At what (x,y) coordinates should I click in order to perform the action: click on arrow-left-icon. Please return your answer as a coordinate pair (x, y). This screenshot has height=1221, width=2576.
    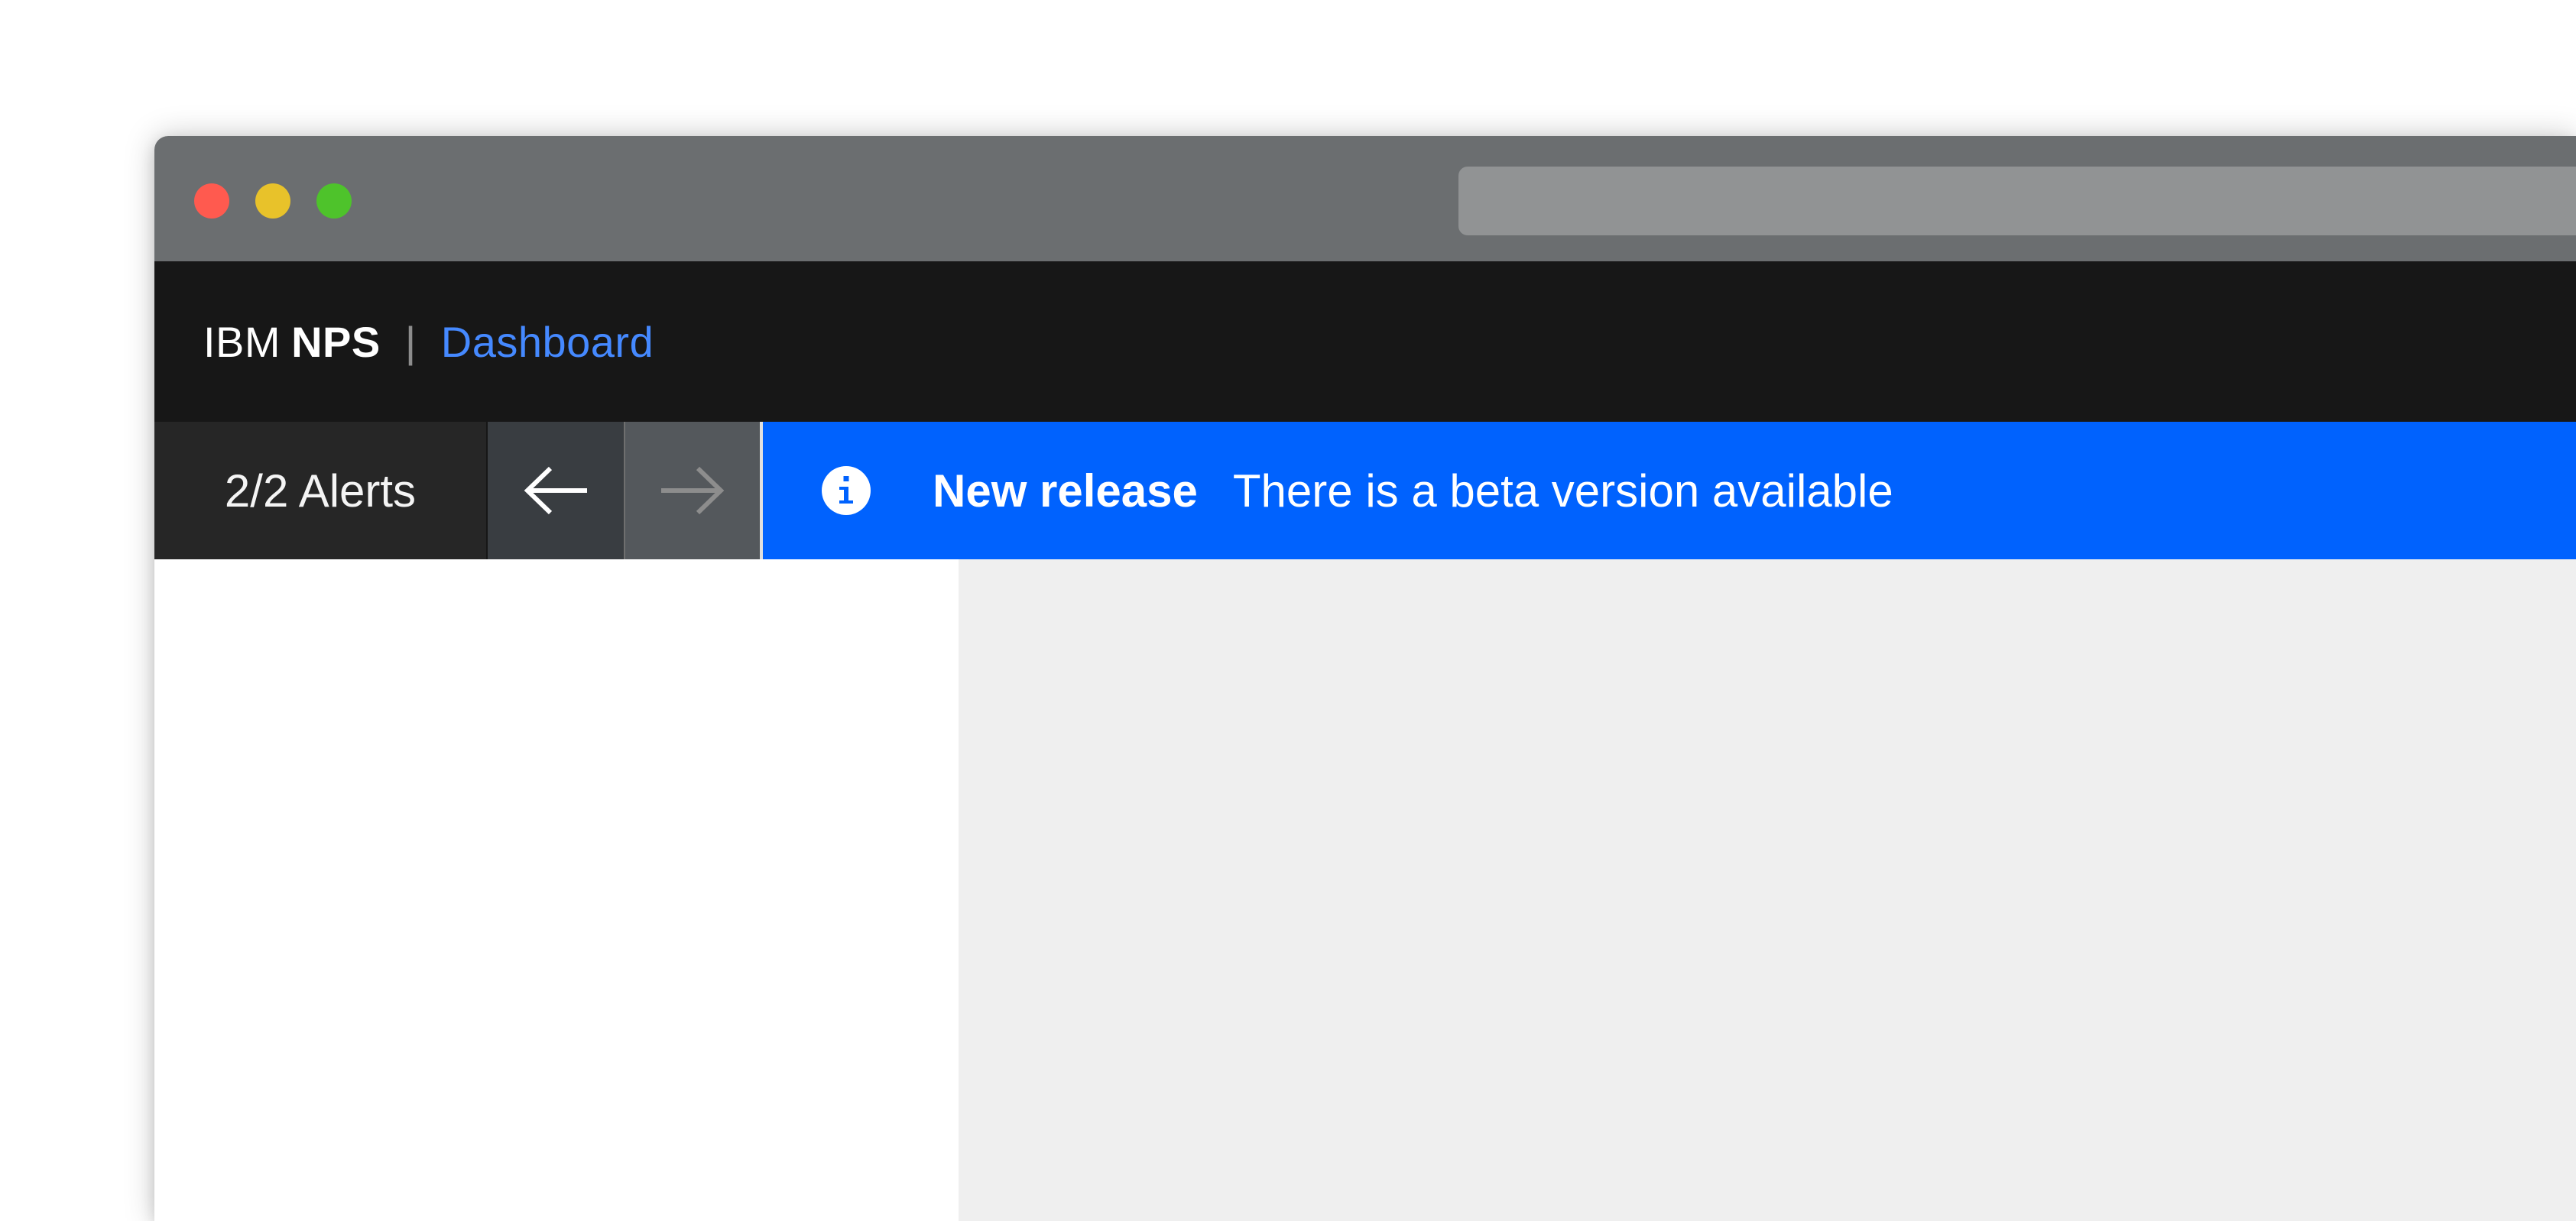
    Looking at the image, I should click on (555, 491).